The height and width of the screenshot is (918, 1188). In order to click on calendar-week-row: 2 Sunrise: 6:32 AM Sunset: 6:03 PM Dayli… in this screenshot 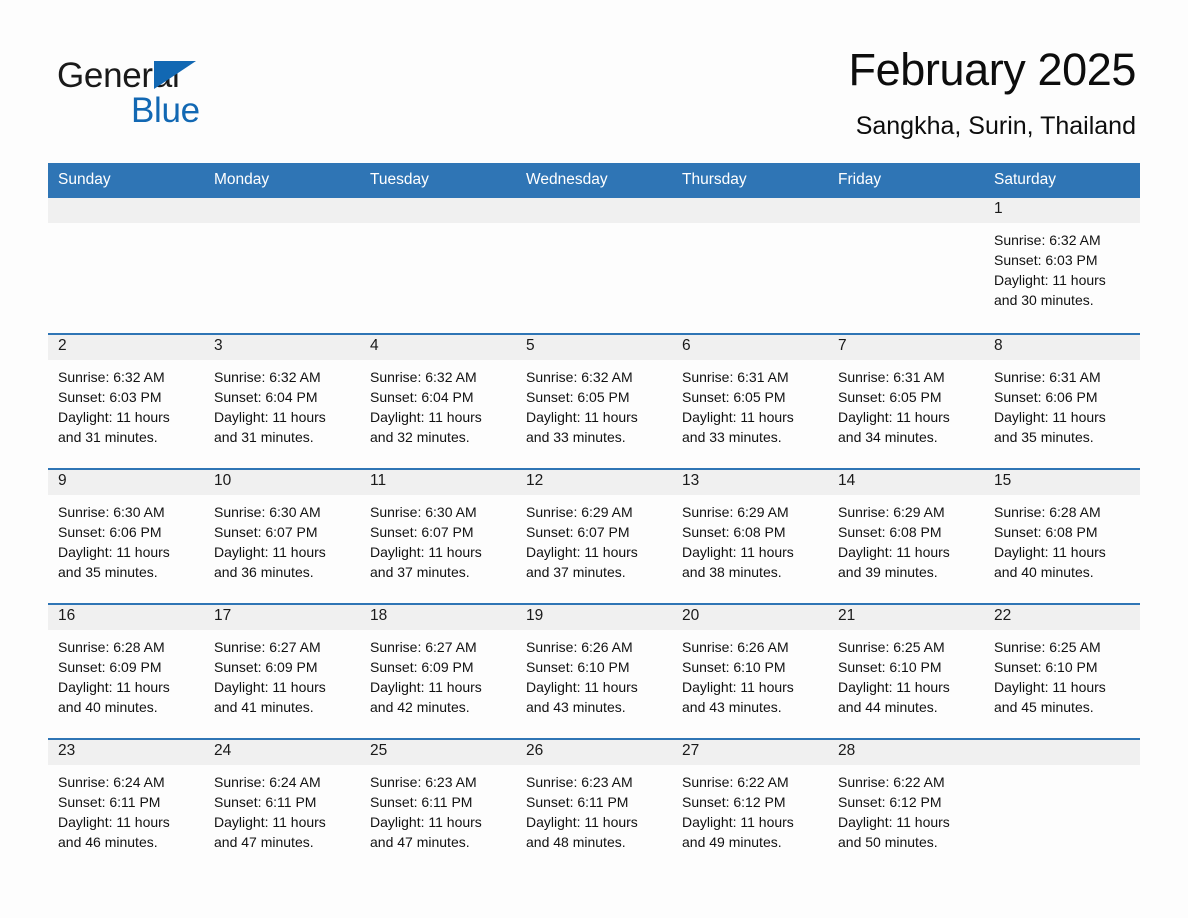, I will do `click(594, 400)`.